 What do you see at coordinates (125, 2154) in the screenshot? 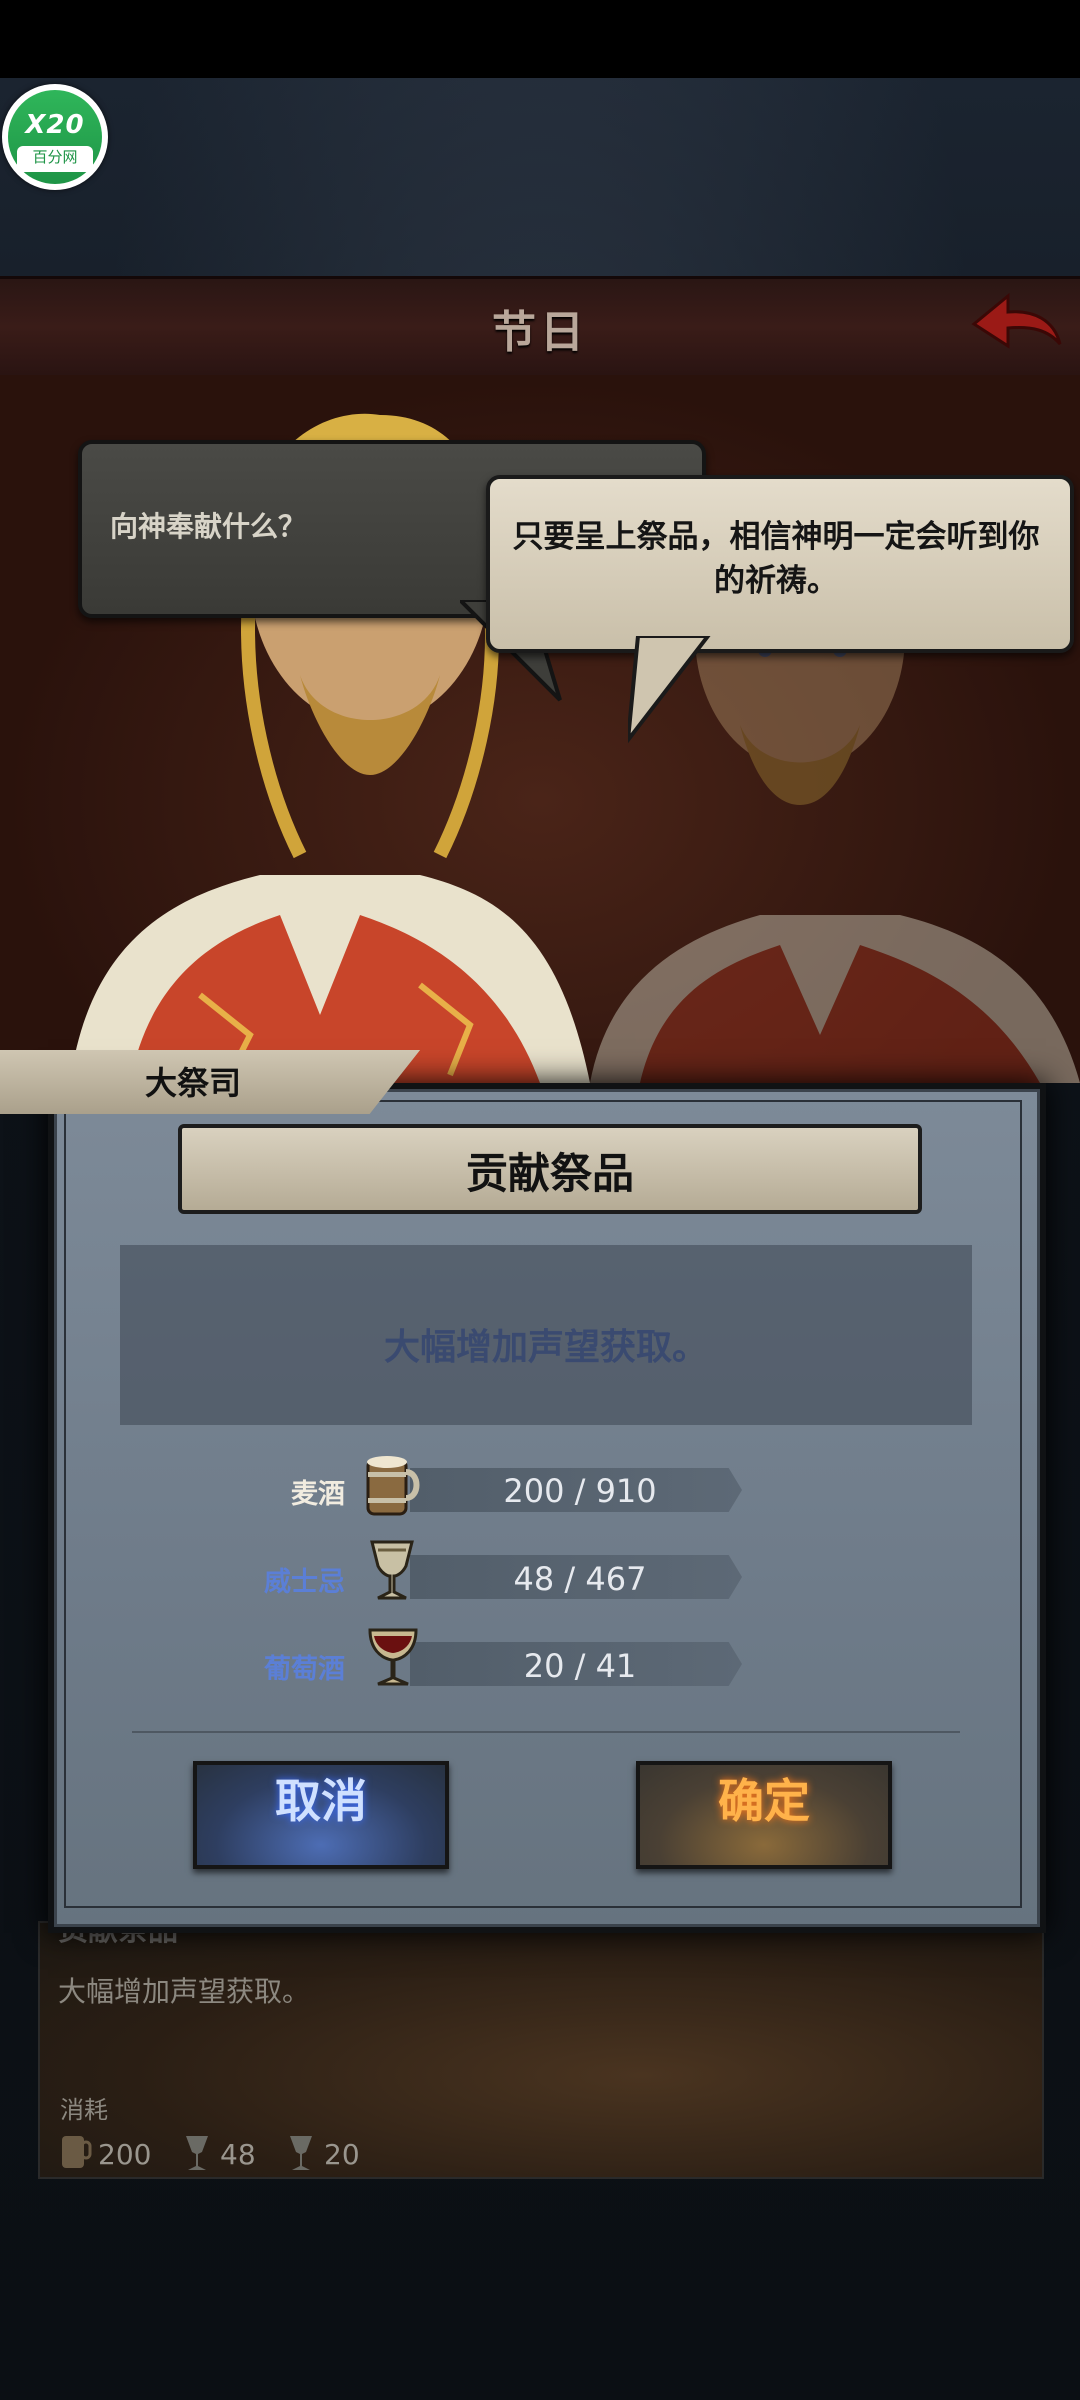
I see `cost-ale: 200` at bounding box center [125, 2154].